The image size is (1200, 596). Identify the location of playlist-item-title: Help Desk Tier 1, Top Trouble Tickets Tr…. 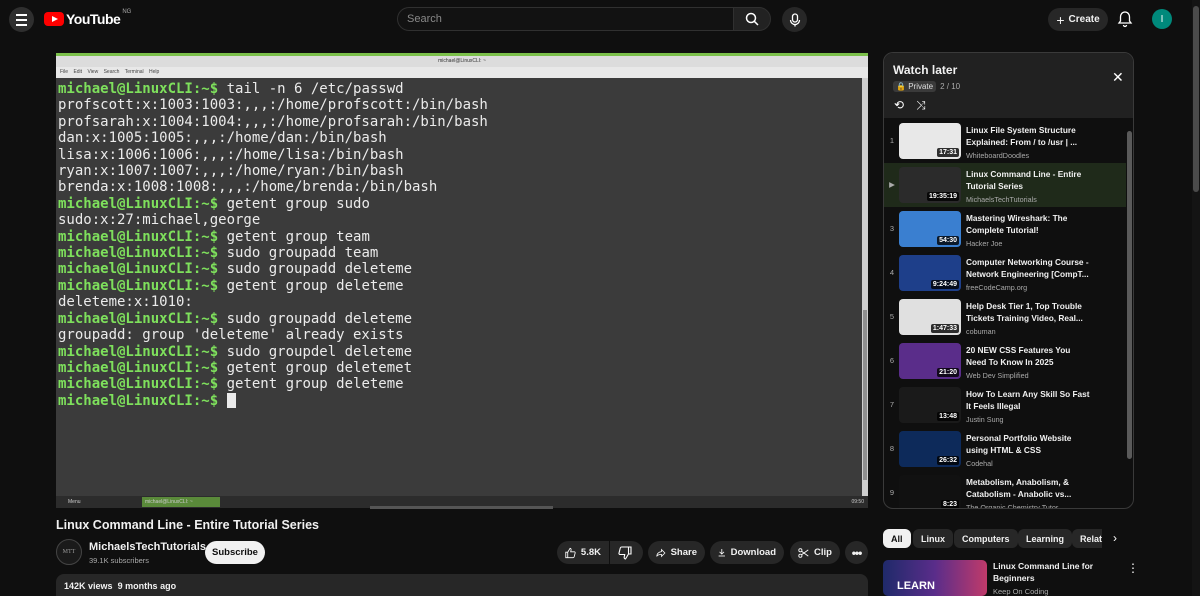
(1028, 312).